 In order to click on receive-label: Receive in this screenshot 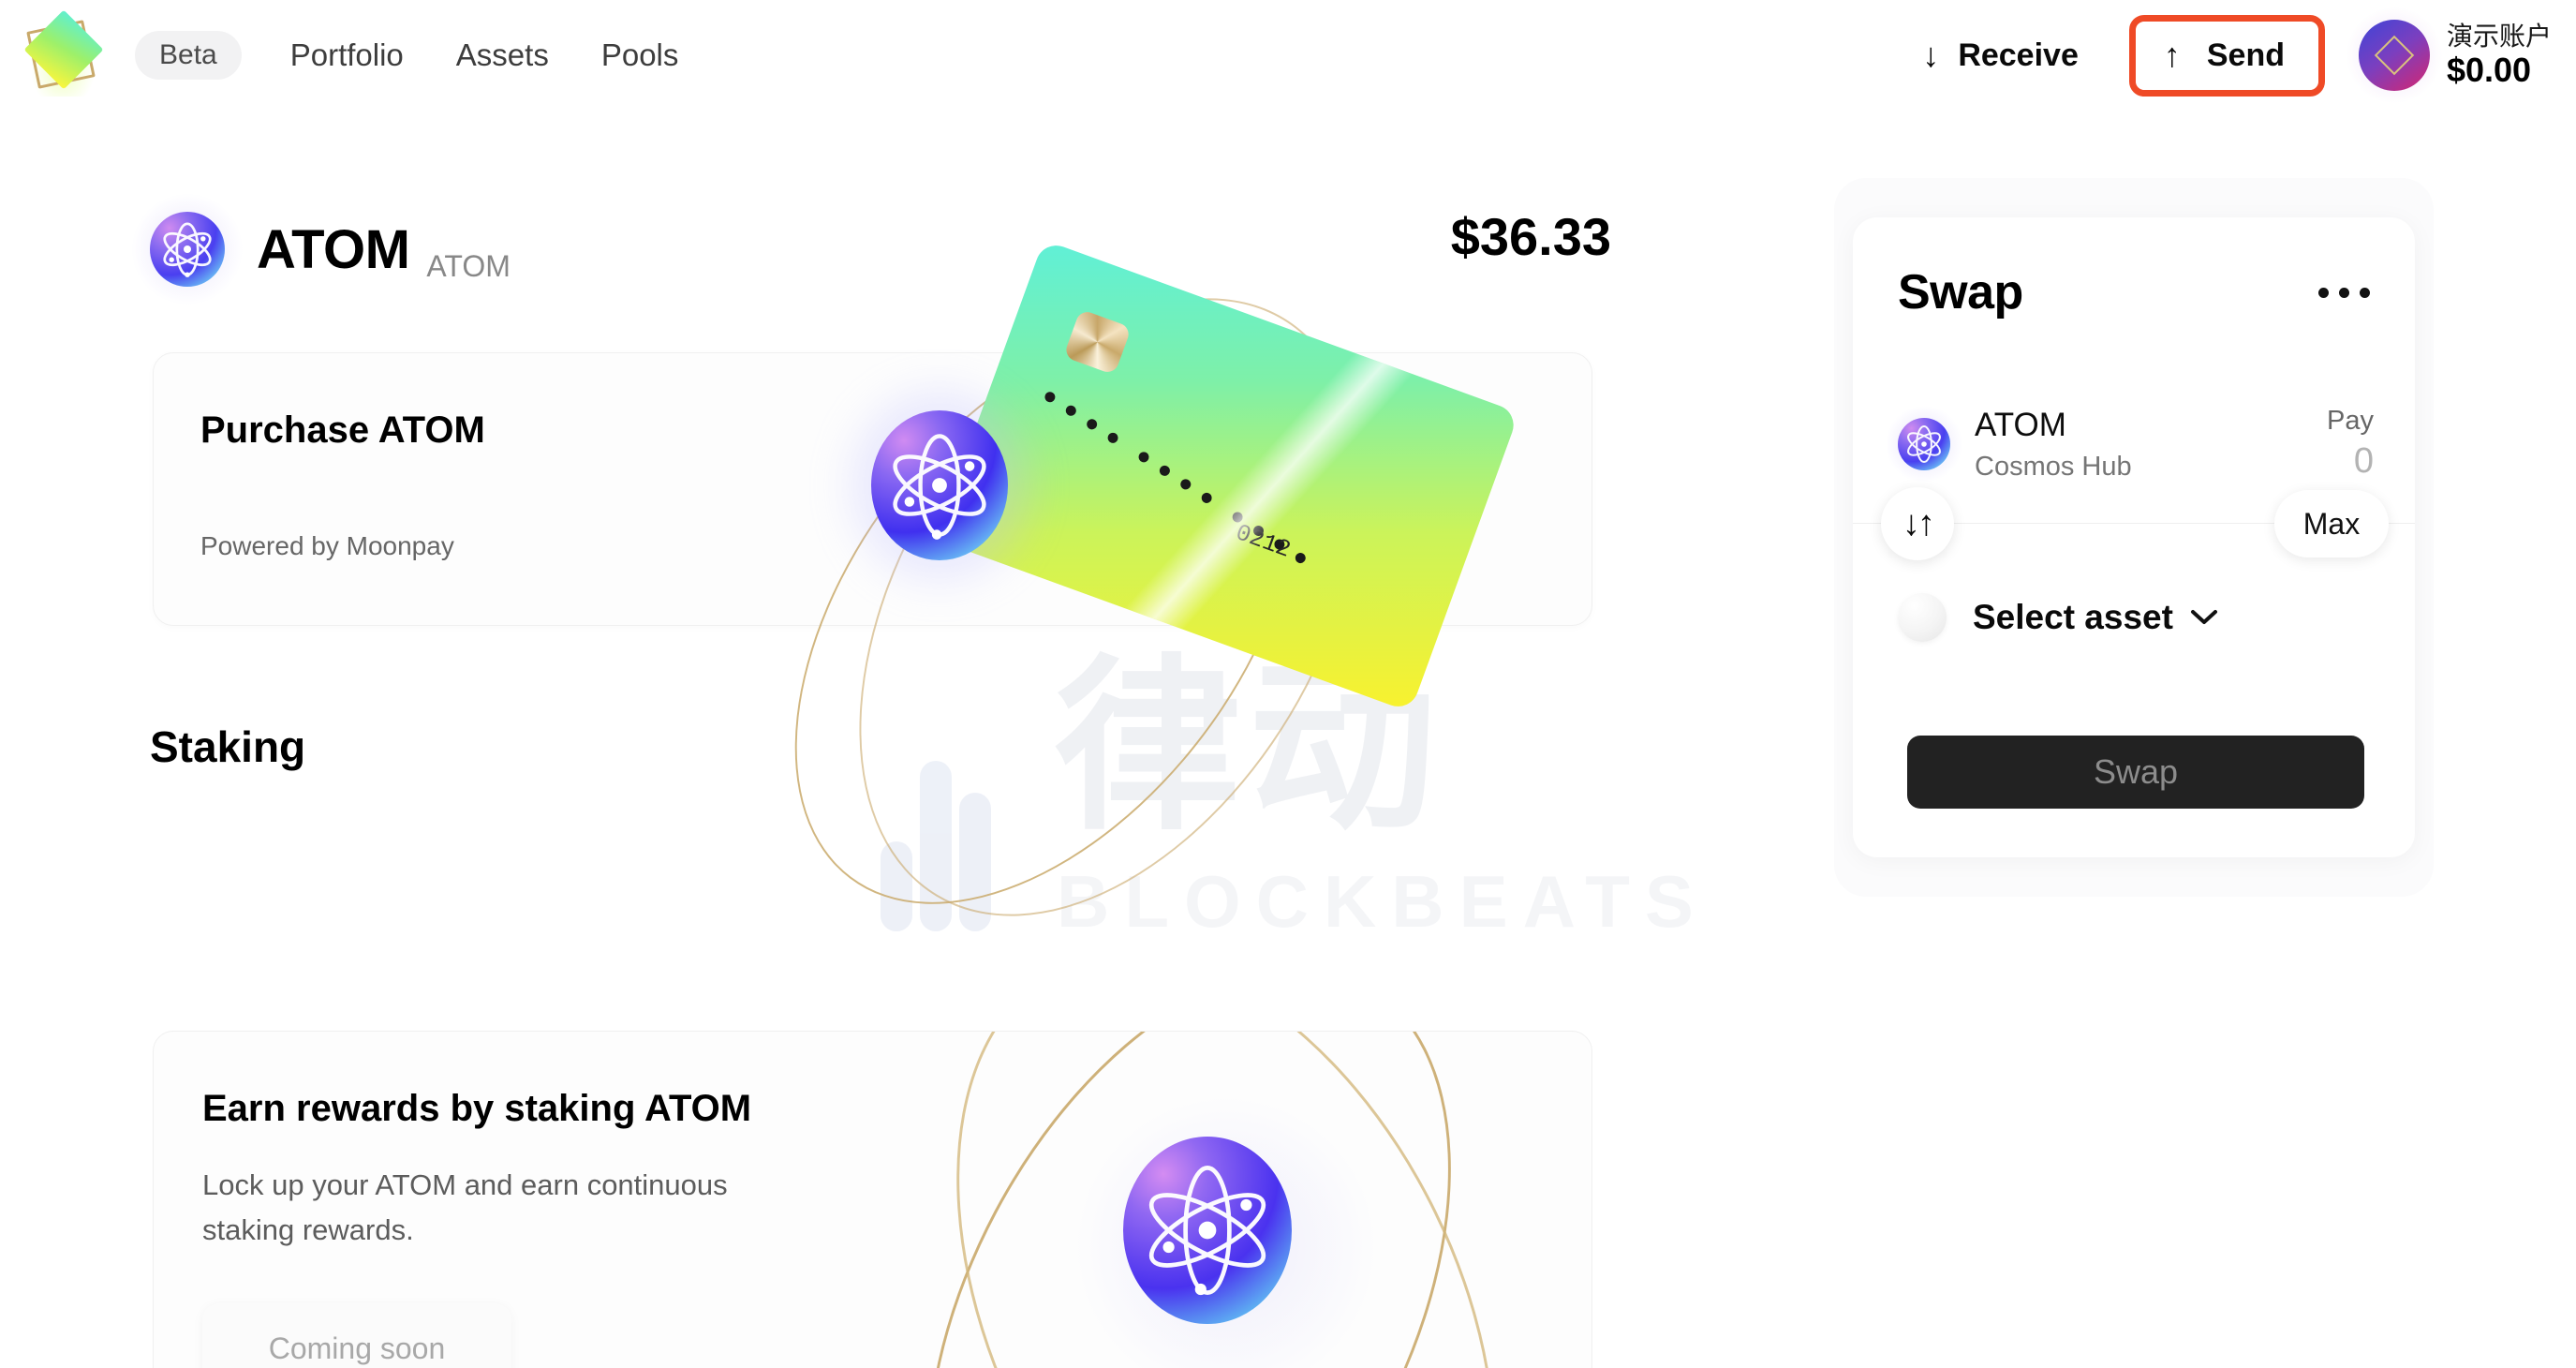, I will do `click(2019, 55)`.